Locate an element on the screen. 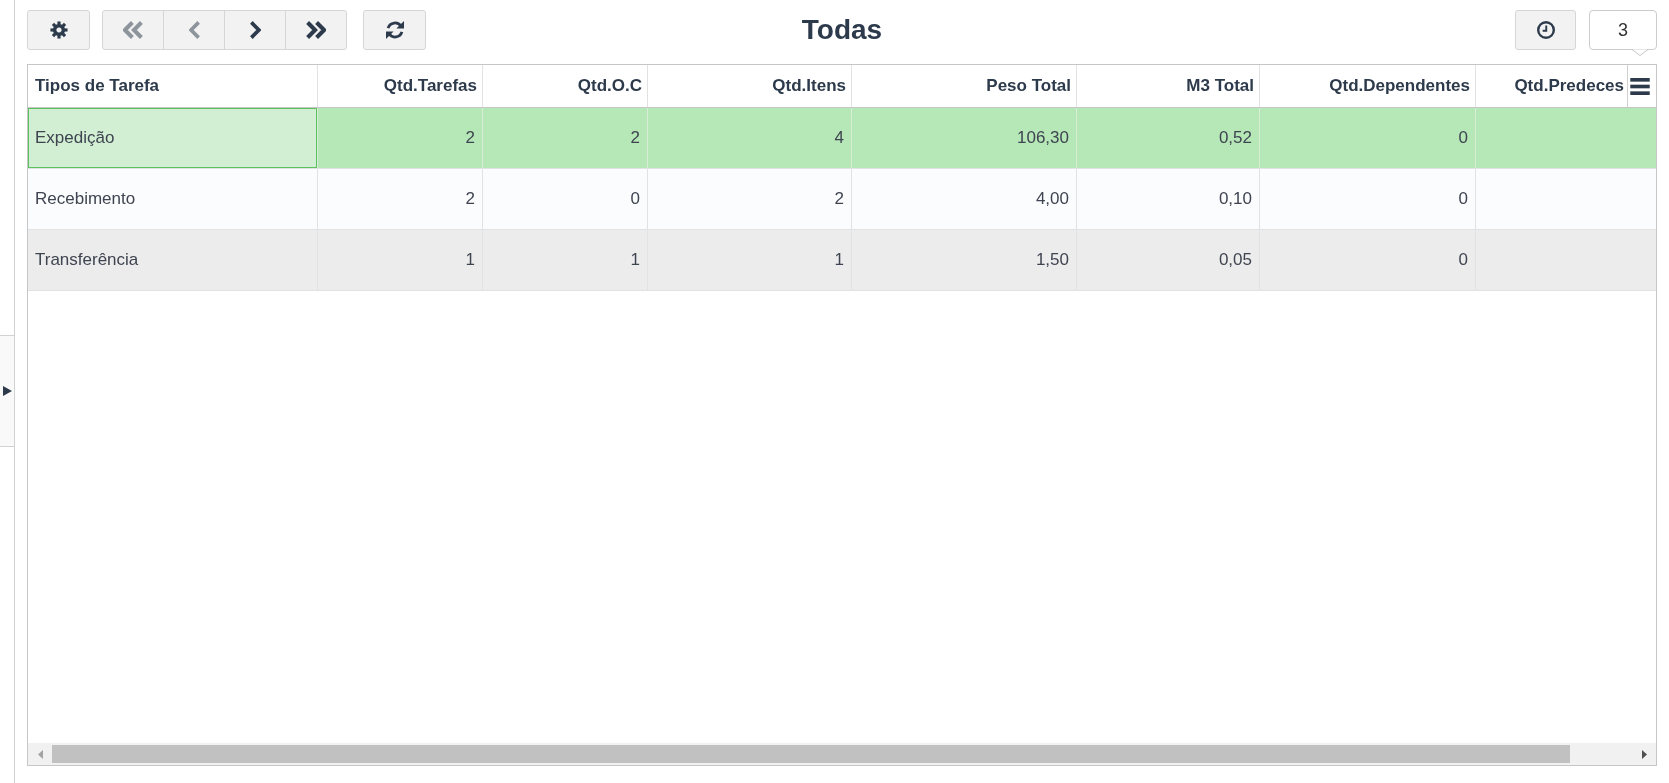 This screenshot has width=1669, height=783. column-header: Qtd.Dependentes is located at coordinates (1368, 86).